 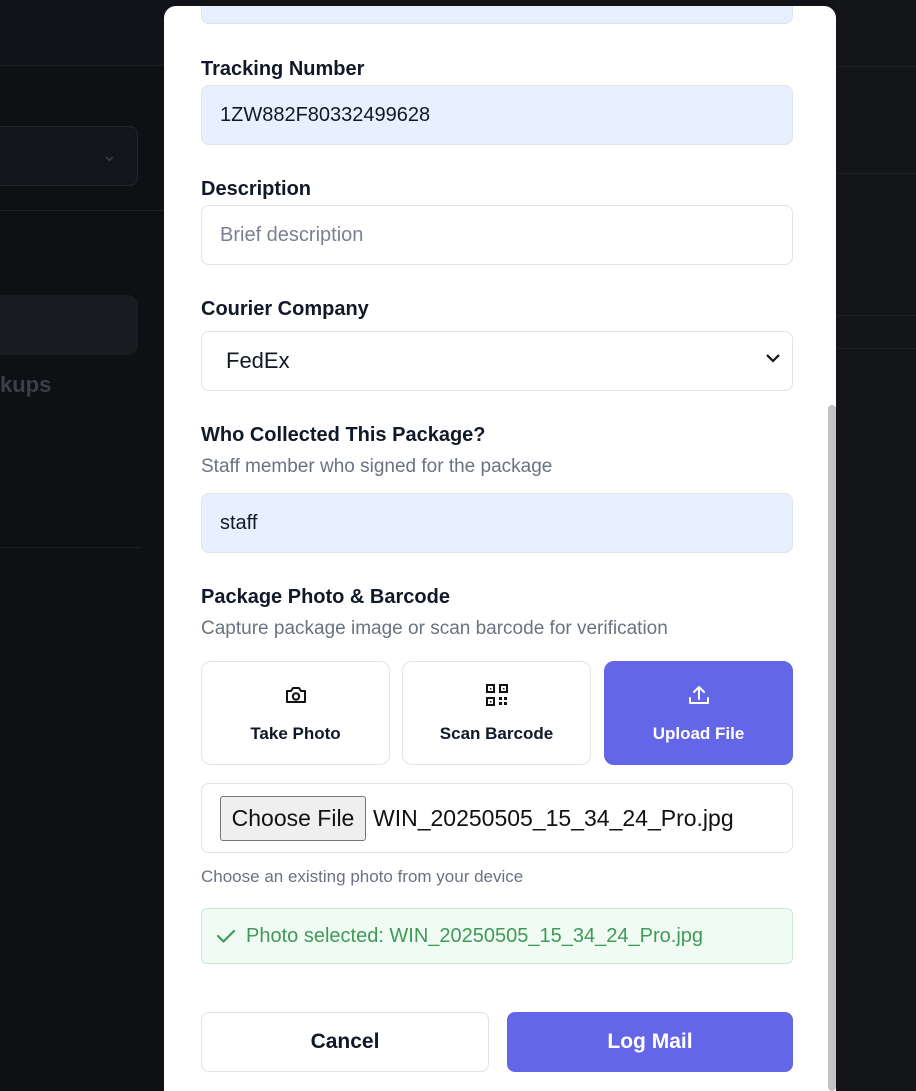 I want to click on background-partial-label: kups, so click(x=26, y=384).